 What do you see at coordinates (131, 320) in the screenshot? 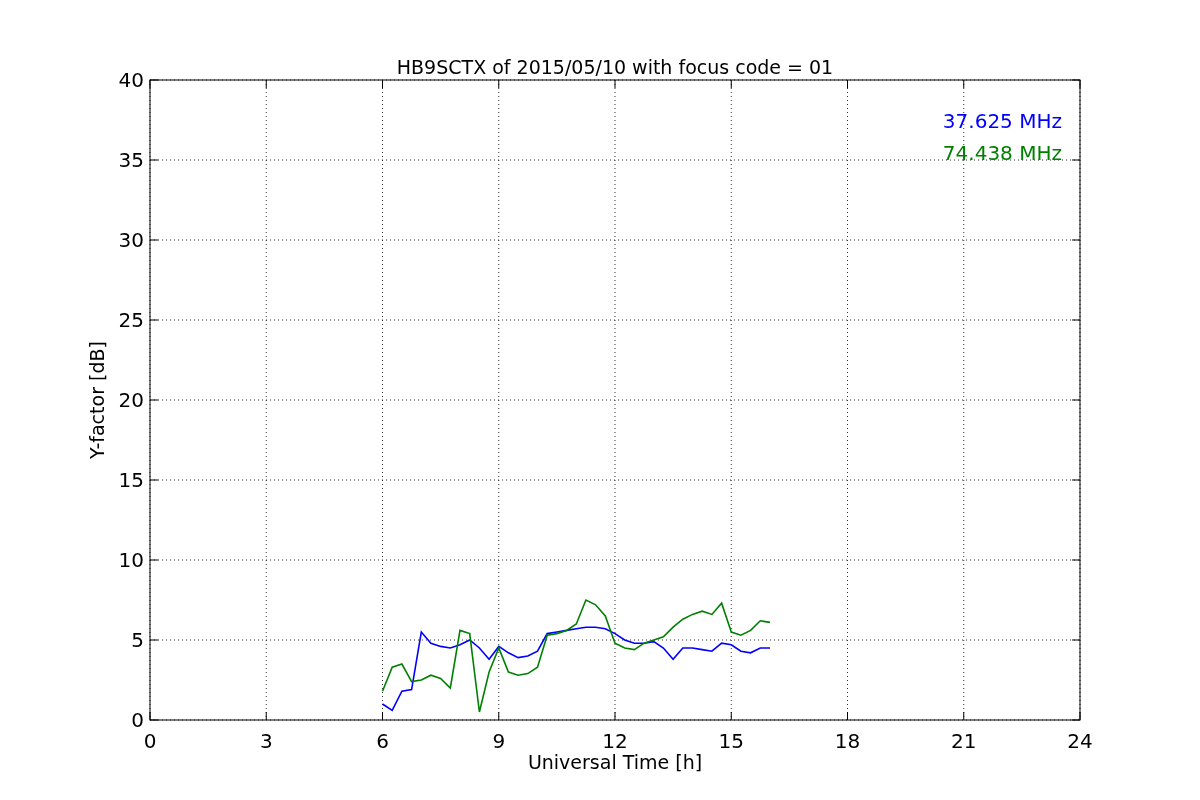
I see `tick-label: 25` at bounding box center [131, 320].